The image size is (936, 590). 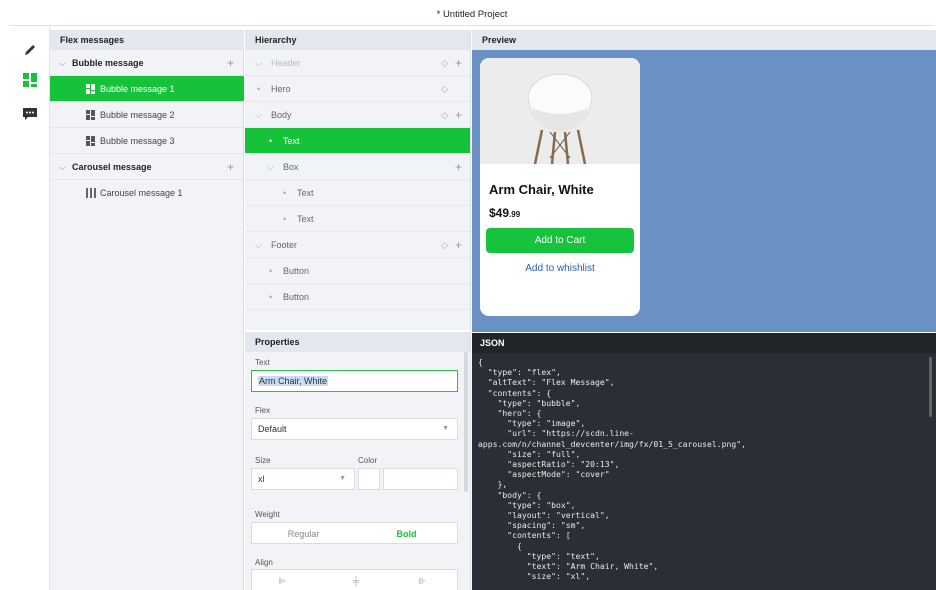 I want to click on pencil-icon, so click(x=30, y=50).